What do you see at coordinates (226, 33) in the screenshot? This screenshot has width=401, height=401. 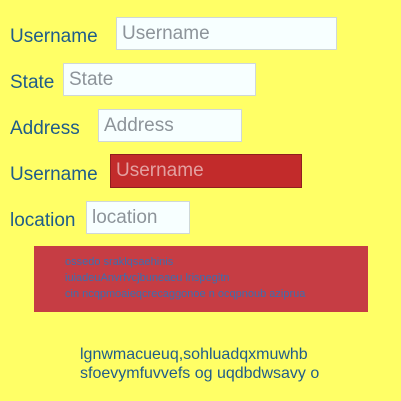 I see `username-input` at bounding box center [226, 33].